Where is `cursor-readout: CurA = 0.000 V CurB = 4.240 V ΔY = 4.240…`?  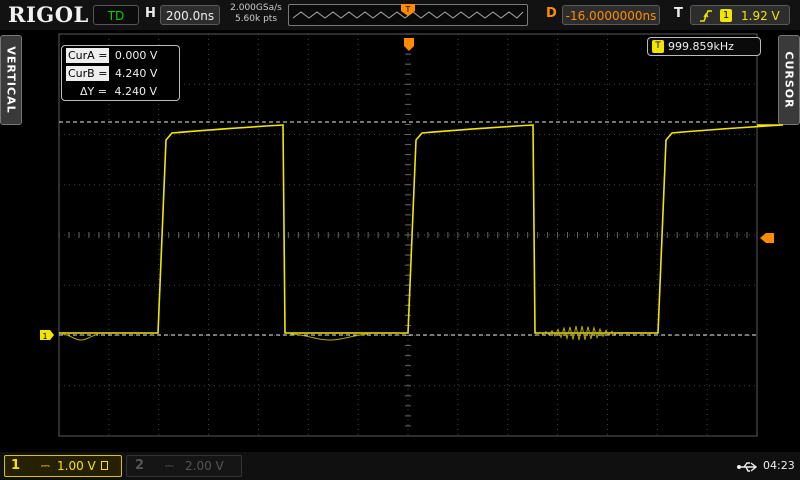
cursor-readout: CurA = 0.000 V CurB = 4.240 V ΔY = 4.240… is located at coordinates (120, 73).